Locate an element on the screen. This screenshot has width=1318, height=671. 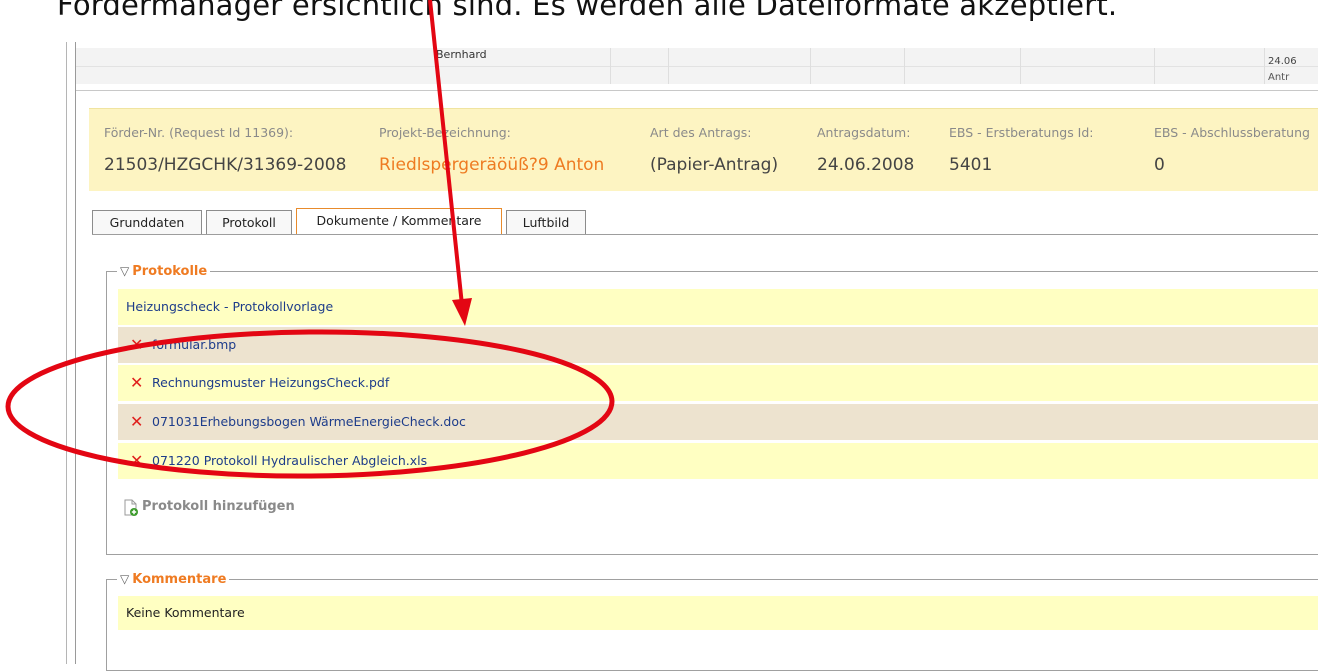
tab-baseline is located at coordinates (705, 234).